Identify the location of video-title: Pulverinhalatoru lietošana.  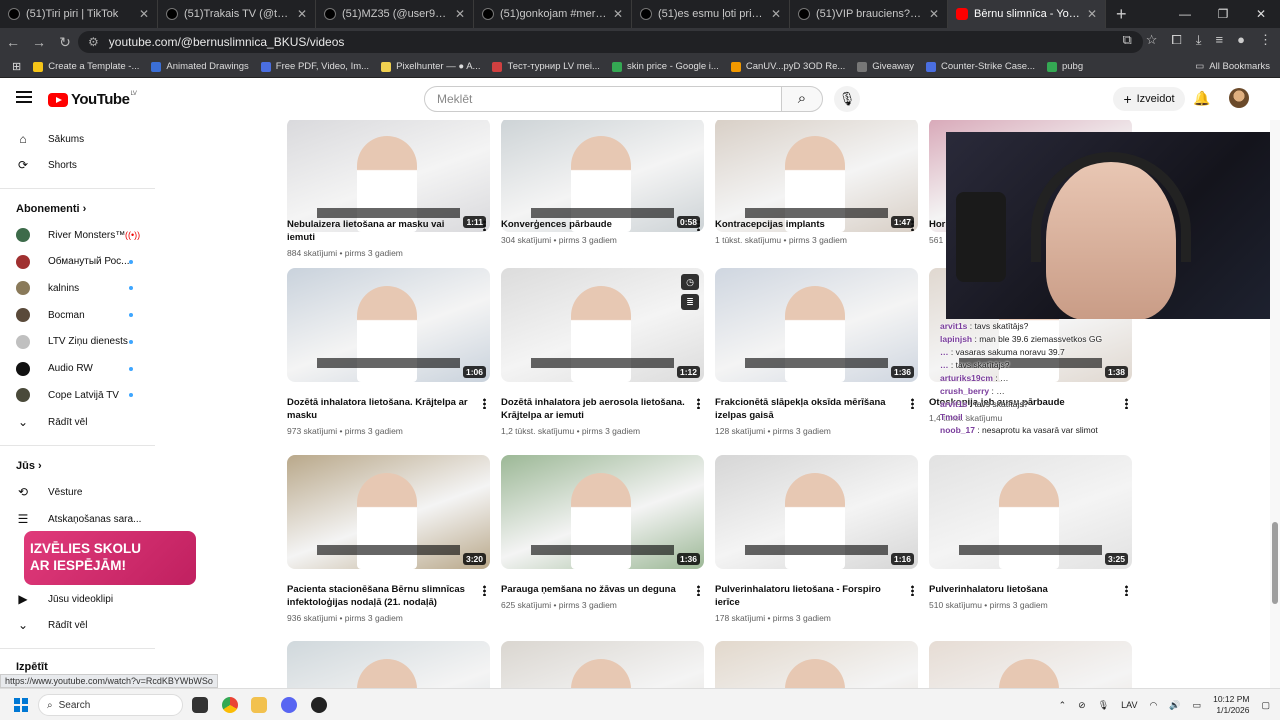
(1021, 589).